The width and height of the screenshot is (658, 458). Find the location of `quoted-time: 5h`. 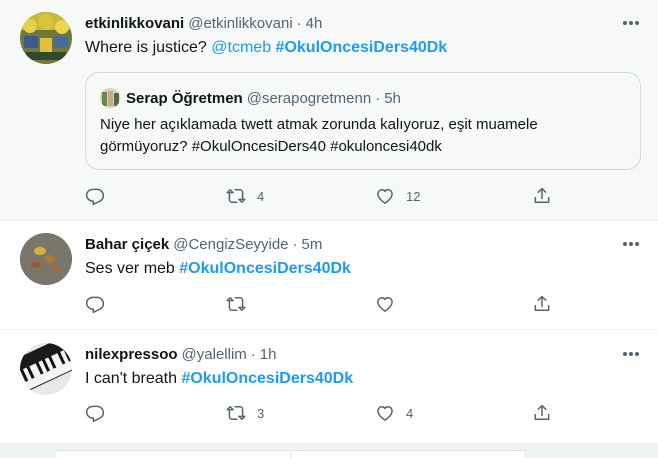

quoted-time: 5h is located at coordinates (392, 98).